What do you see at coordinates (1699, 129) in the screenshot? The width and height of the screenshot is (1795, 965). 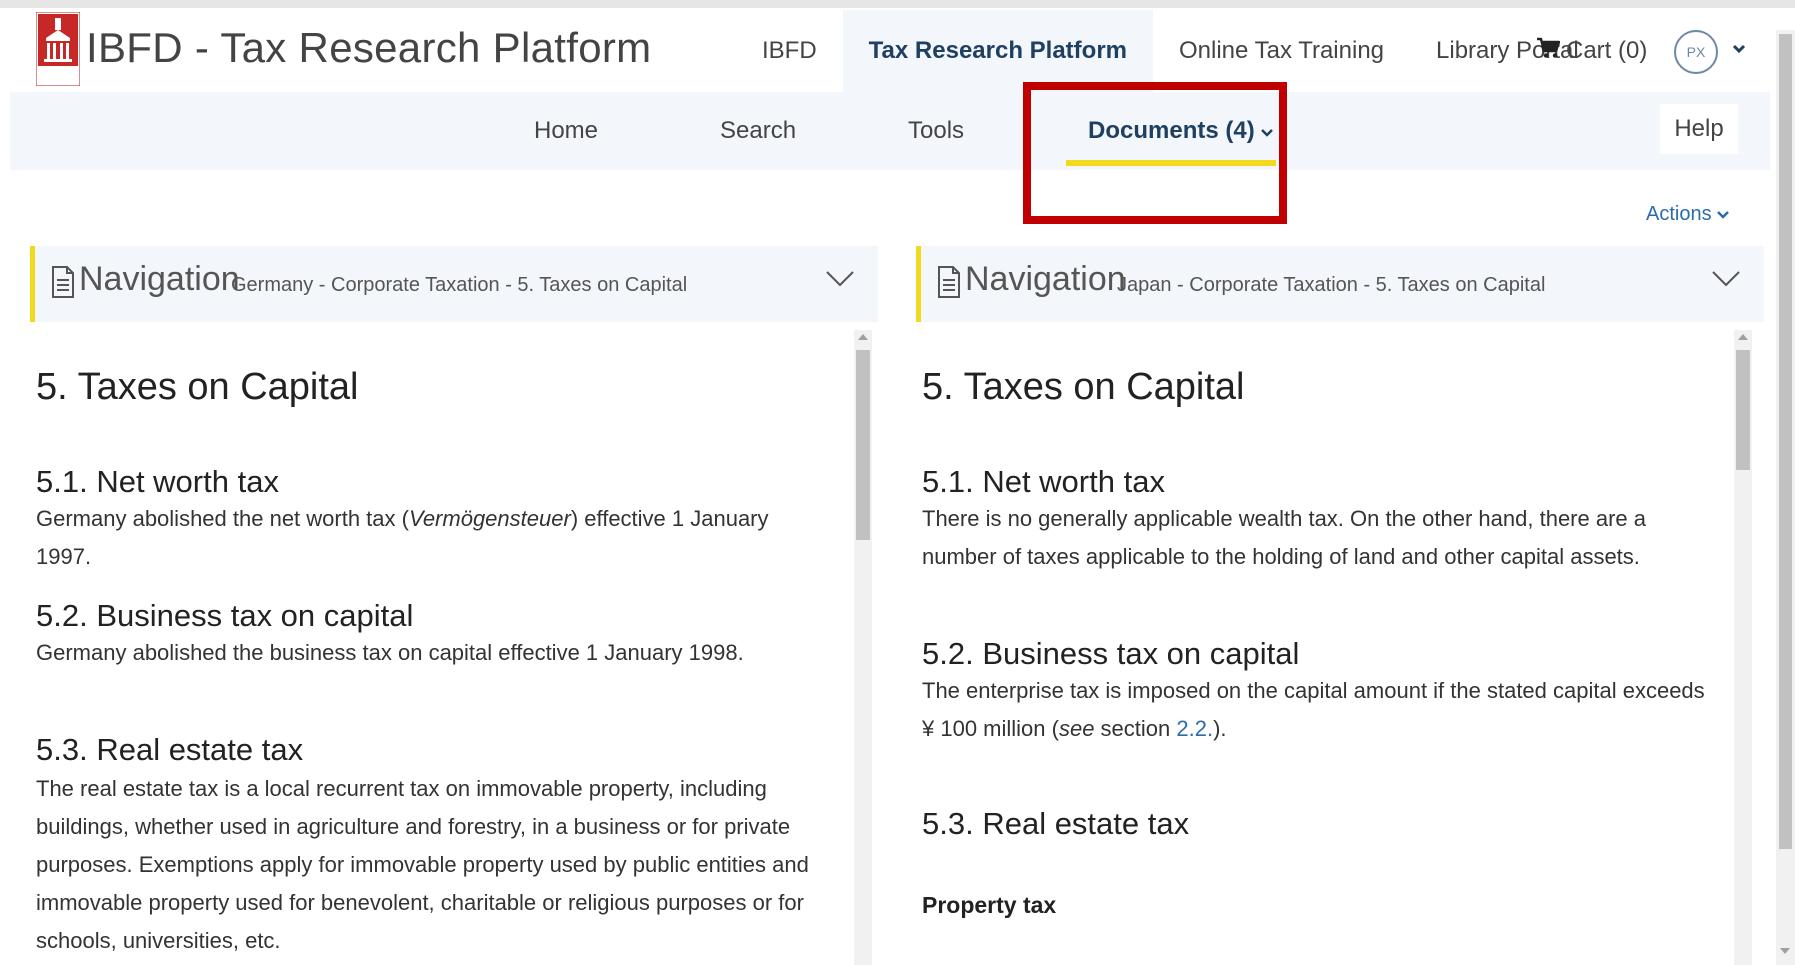 I see `help-button: Help` at bounding box center [1699, 129].